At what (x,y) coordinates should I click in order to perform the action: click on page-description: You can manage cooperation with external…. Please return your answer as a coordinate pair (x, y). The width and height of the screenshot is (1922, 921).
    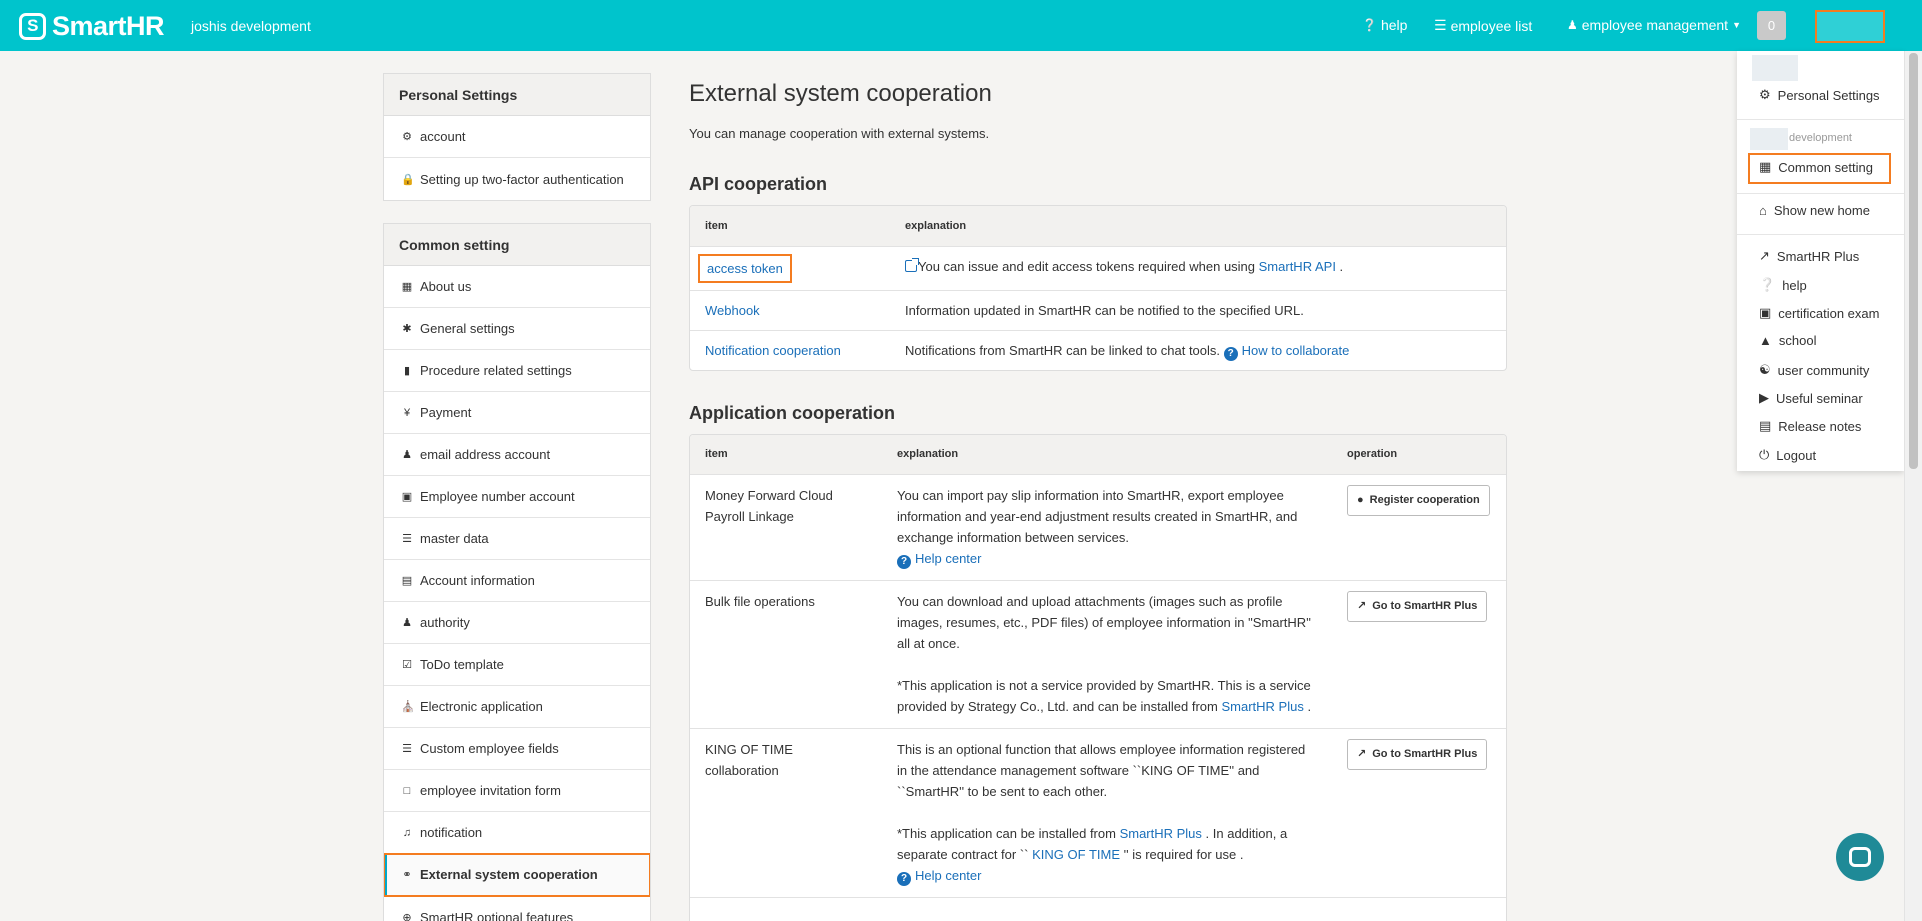
    Looking at the image, I should click on (839, 133).